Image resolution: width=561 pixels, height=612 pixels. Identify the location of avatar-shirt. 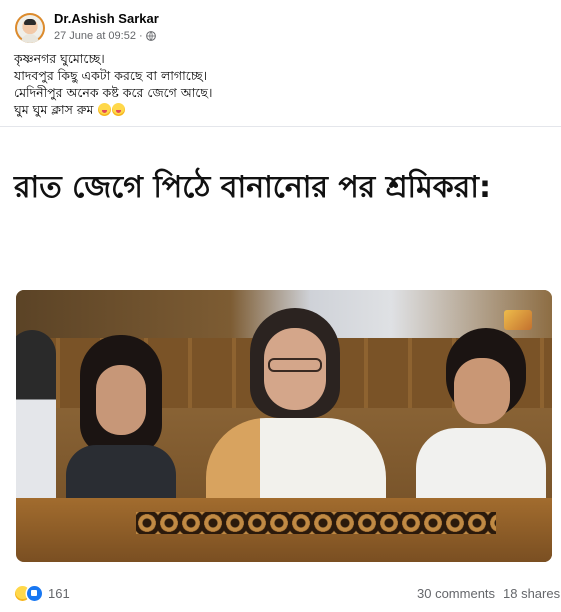
(30, 38).